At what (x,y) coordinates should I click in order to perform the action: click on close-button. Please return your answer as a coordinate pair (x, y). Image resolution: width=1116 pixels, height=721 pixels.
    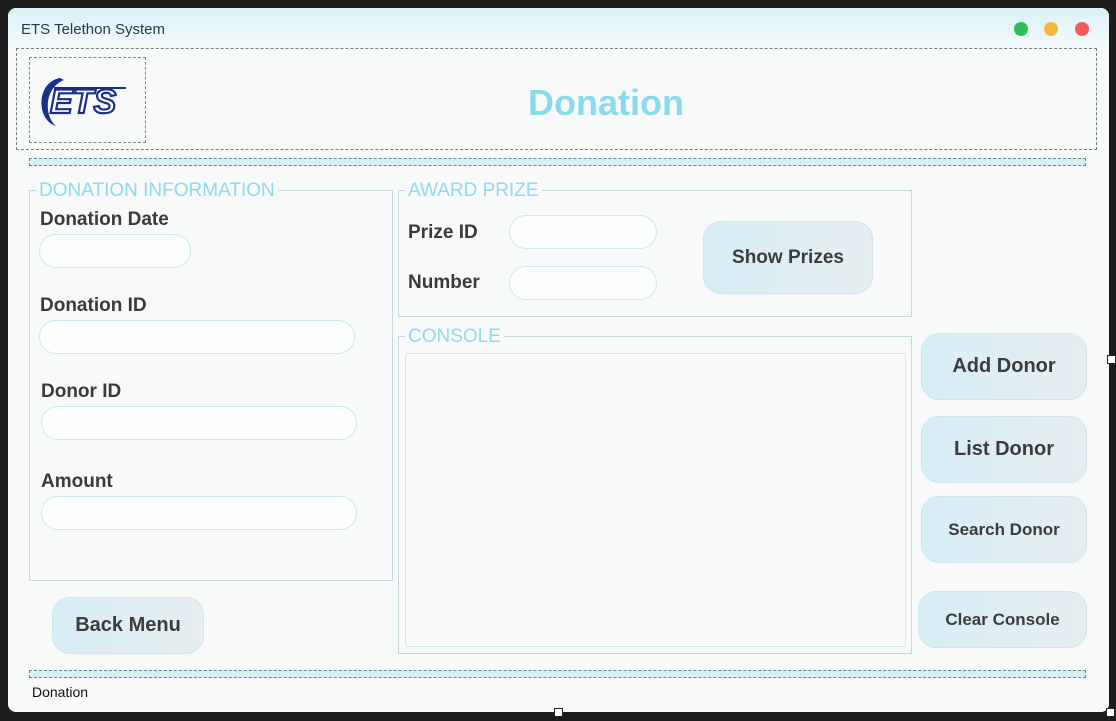
    Looking at the image, I should click on (1082, 29).